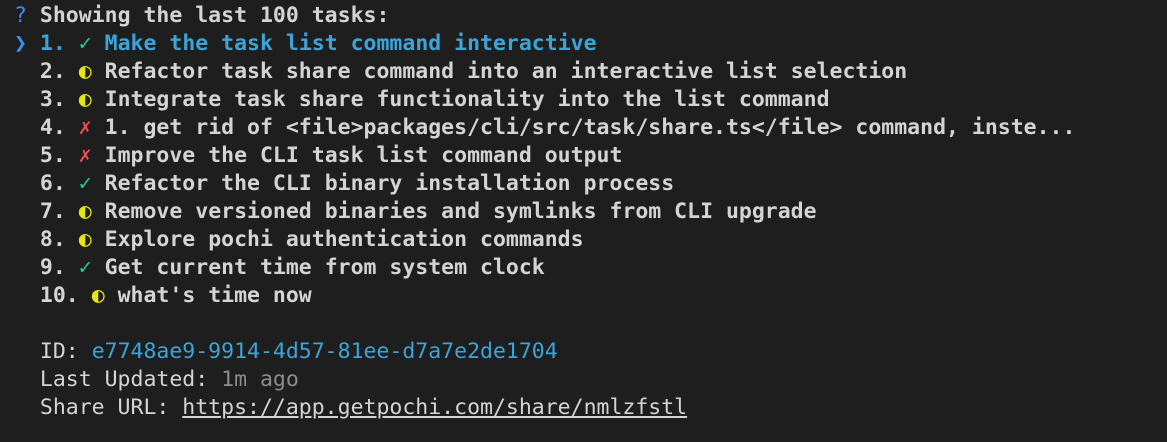  I want to click on updated-label: Last Updated:, so click(124, 379).